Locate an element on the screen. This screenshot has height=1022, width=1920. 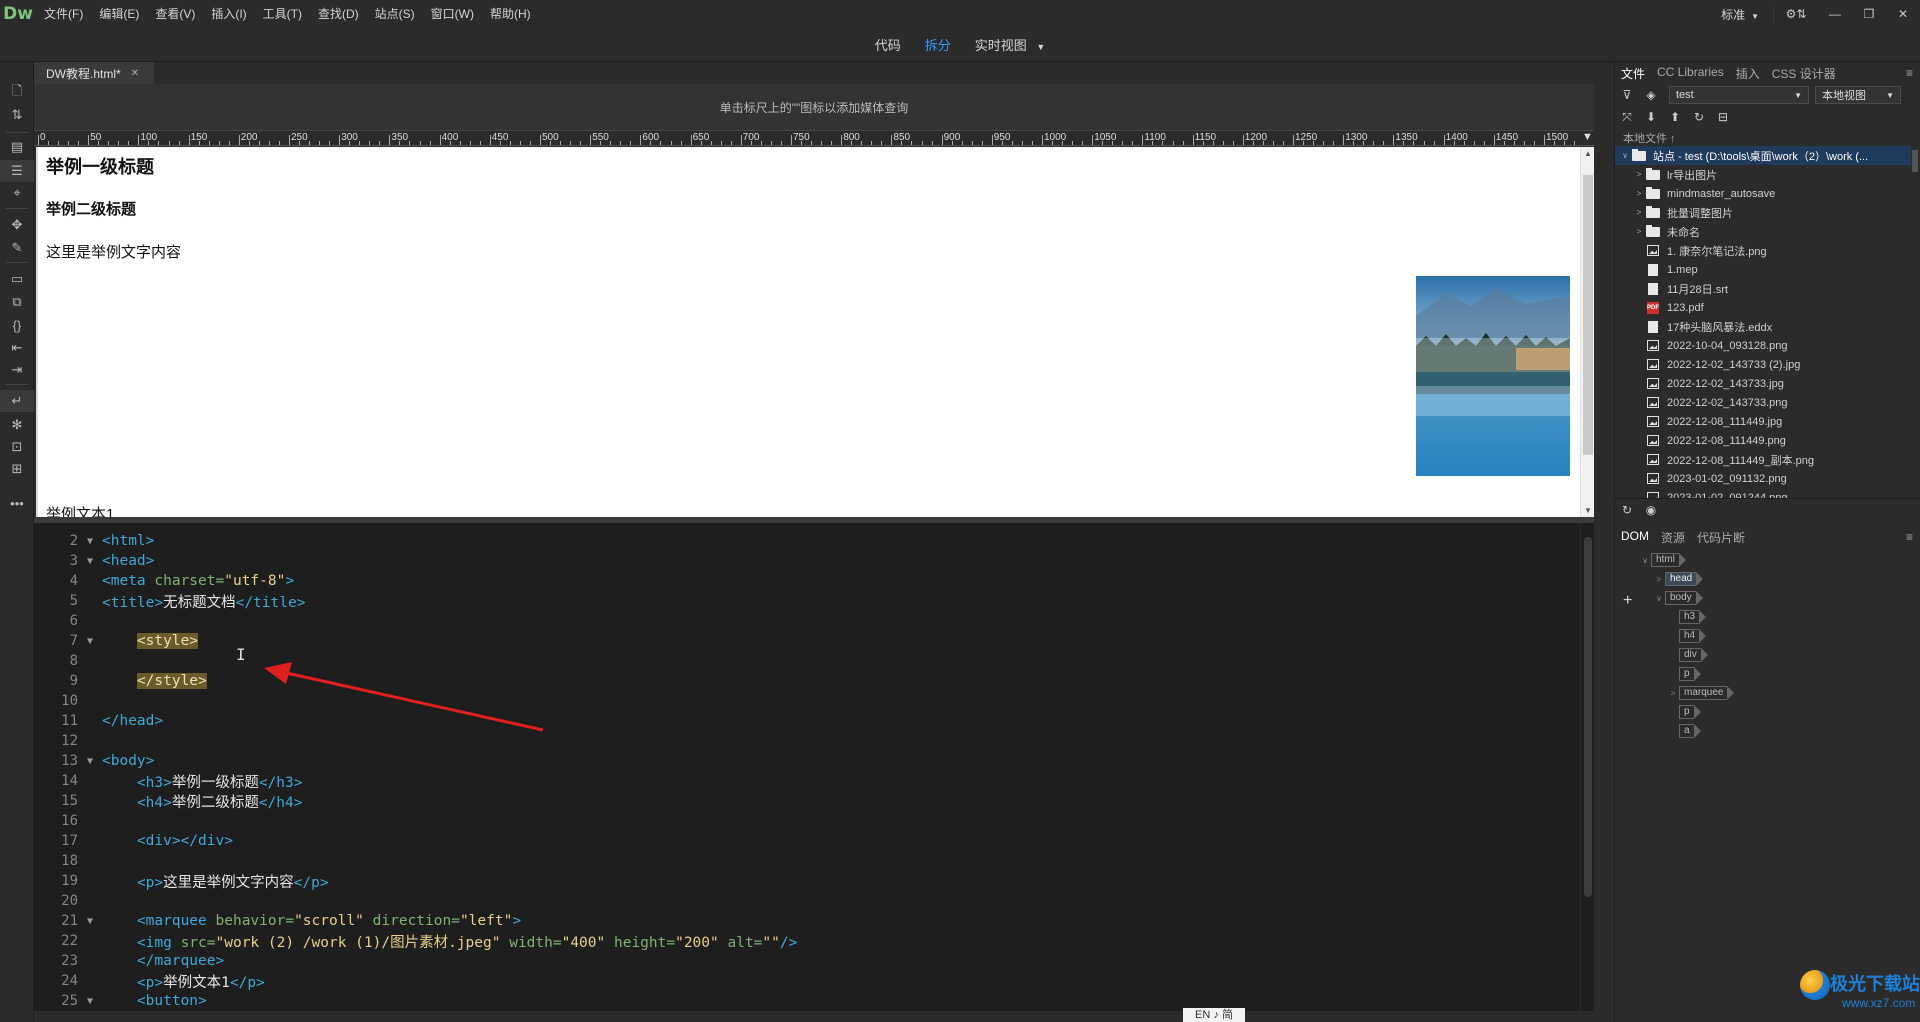
folder-row: > 未命名 is located at coordinates (1763, 231).